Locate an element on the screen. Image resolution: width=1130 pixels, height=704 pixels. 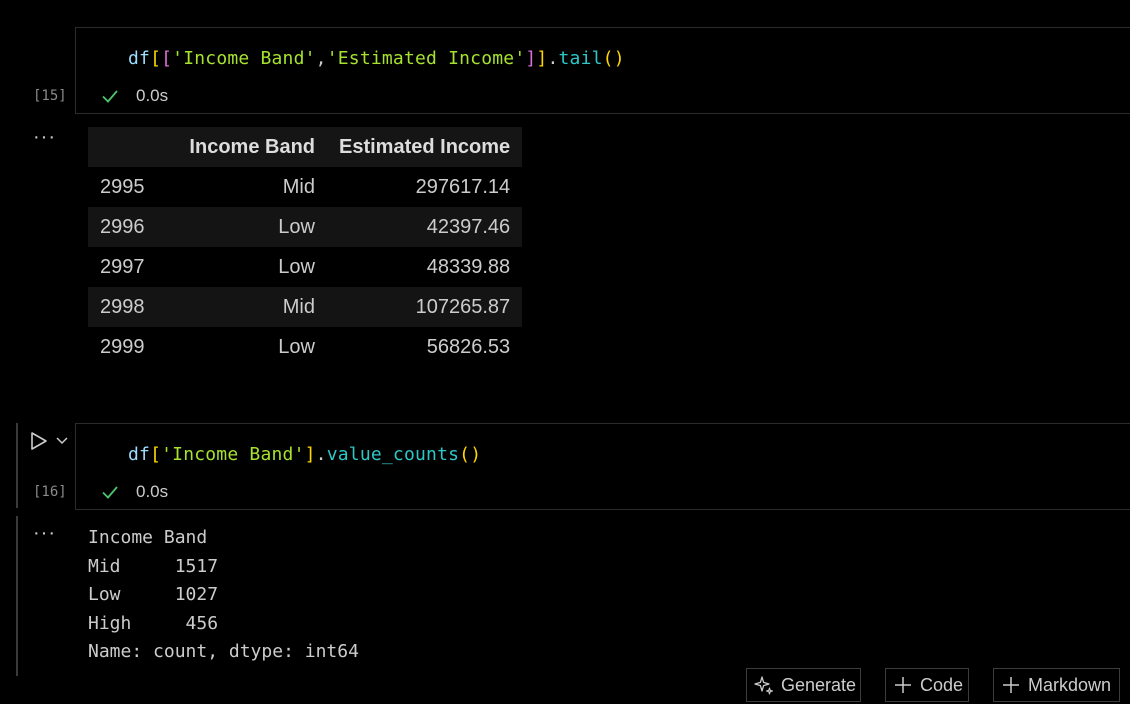
table-row: 2999 Low 56826.53 is located at coordinates (305, 347).